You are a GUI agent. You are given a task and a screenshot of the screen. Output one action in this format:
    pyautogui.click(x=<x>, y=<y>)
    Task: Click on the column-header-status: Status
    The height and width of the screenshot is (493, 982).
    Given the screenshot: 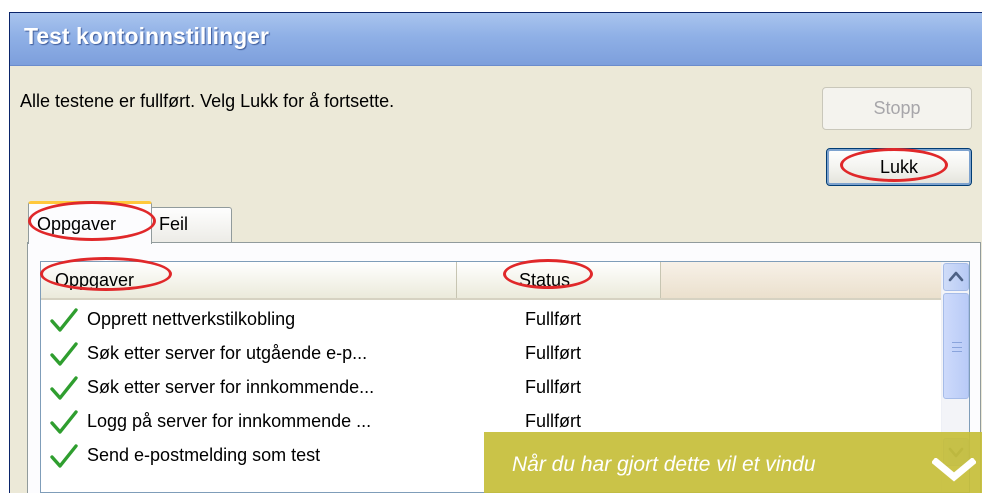 What is the action you would take?
    pyautogui.click(x=559, y=280)
    